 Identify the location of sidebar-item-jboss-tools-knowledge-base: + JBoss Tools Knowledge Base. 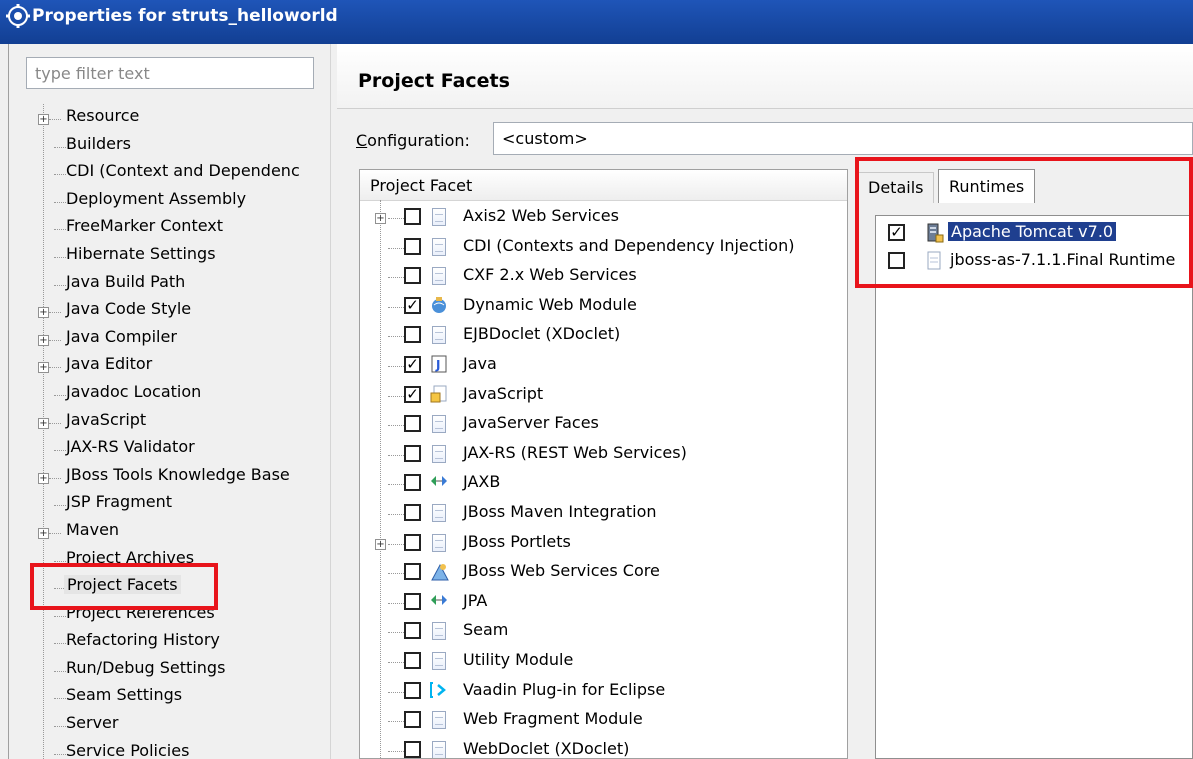
(186, 477).